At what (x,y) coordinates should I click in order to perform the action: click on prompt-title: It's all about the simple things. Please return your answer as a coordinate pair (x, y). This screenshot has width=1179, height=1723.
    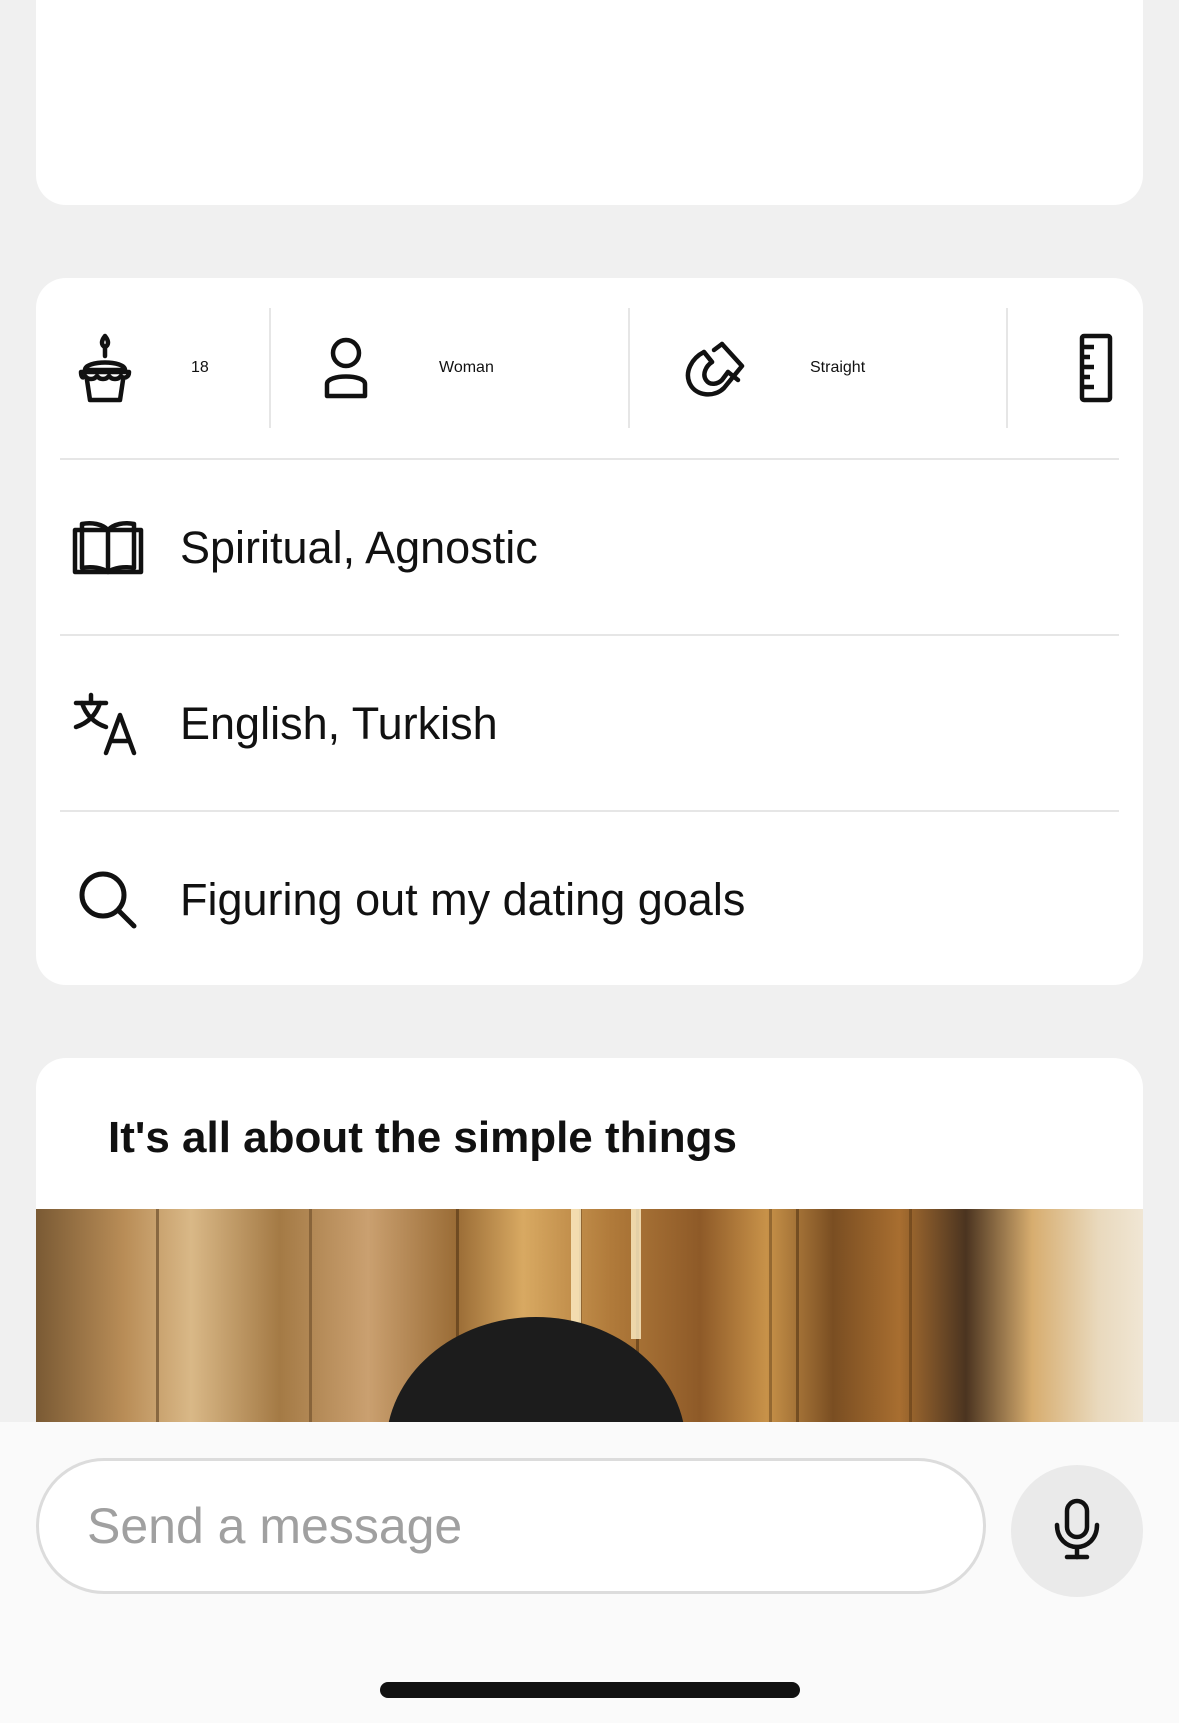
    Looking at the image, I should click on (422, 1137).